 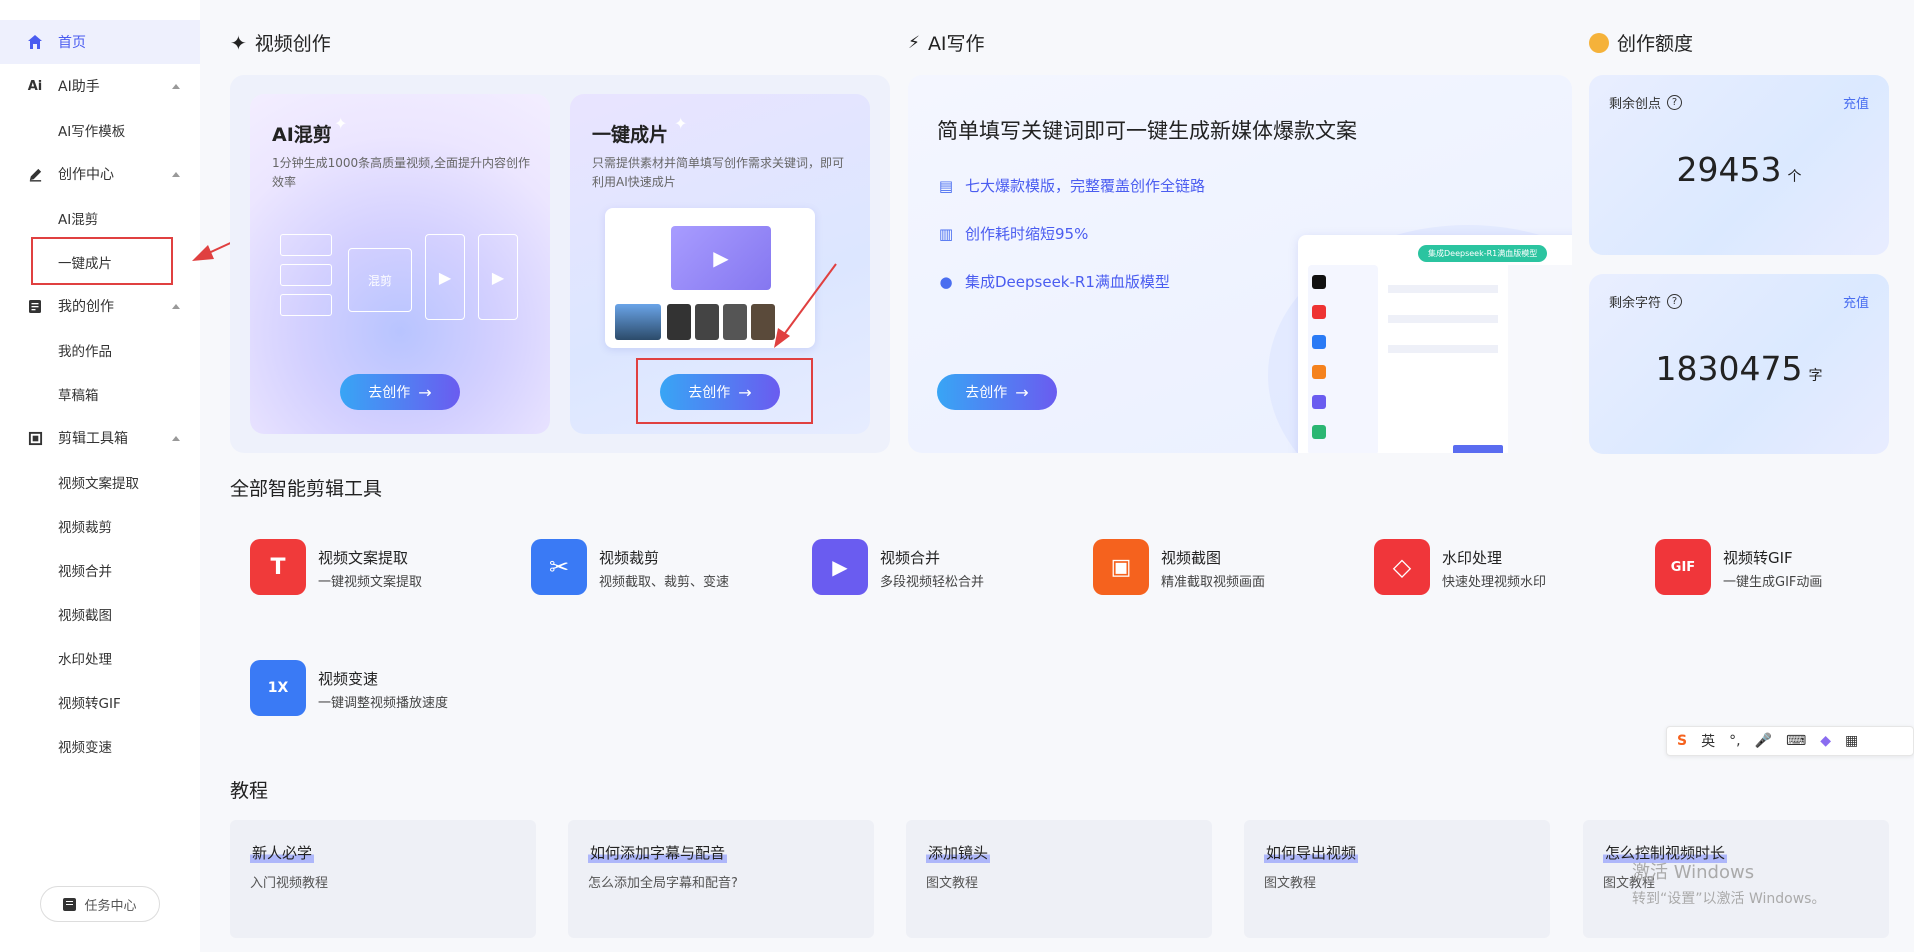 What do you see at coordinates (661, 567) in the screenshot?
I see `tool-video-crop: ✂ 视频裁剪 视频截取、裁剪、变速` at bounding box center [661, 567].